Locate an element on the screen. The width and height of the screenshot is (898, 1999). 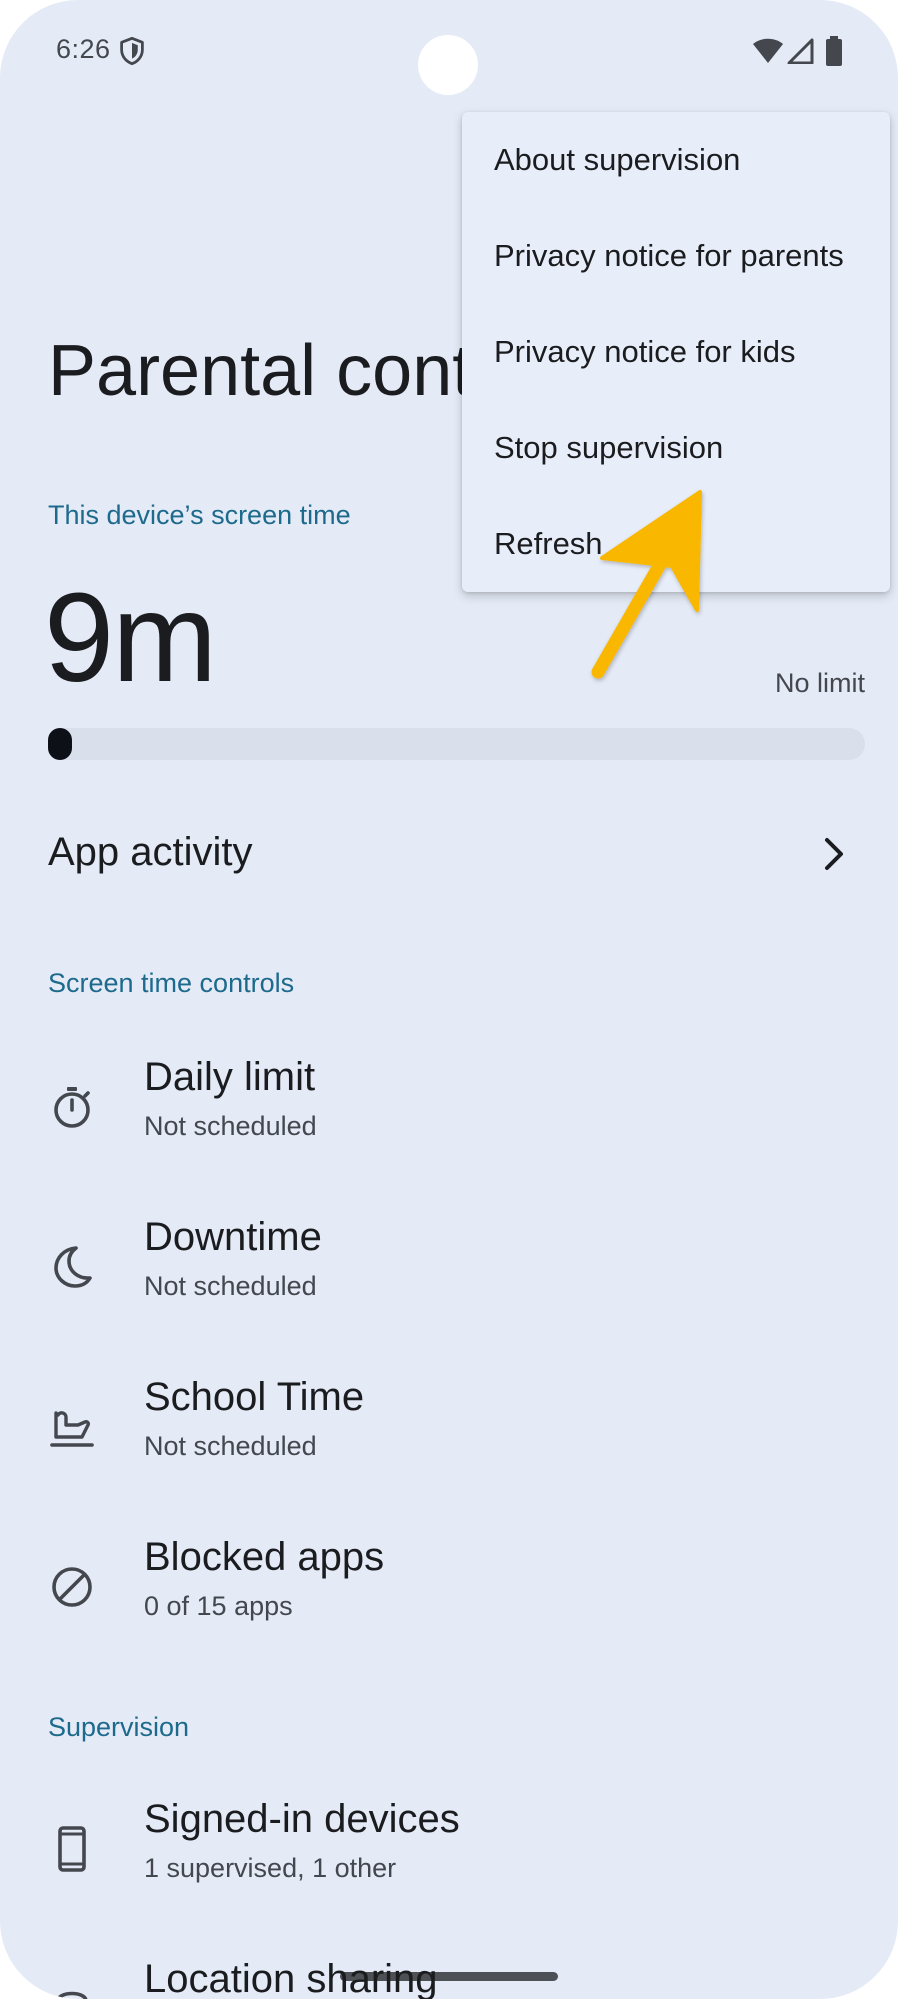
menu-item-privacy-notice-kids: Privacy notice for kids is located at coordinates (676, 352).